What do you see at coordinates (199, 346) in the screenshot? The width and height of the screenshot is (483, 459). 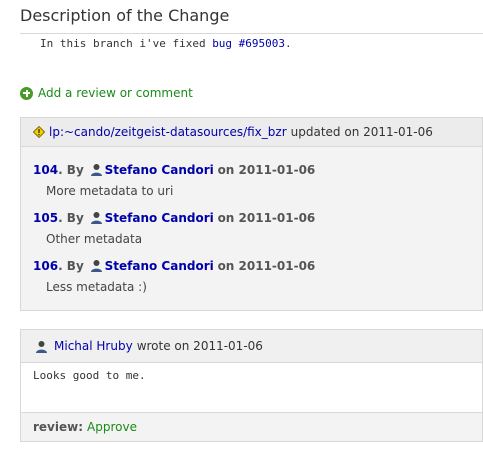 I see `comment-wrote-text: wrote on 2011-01-06` at bounding box center [199, 346].